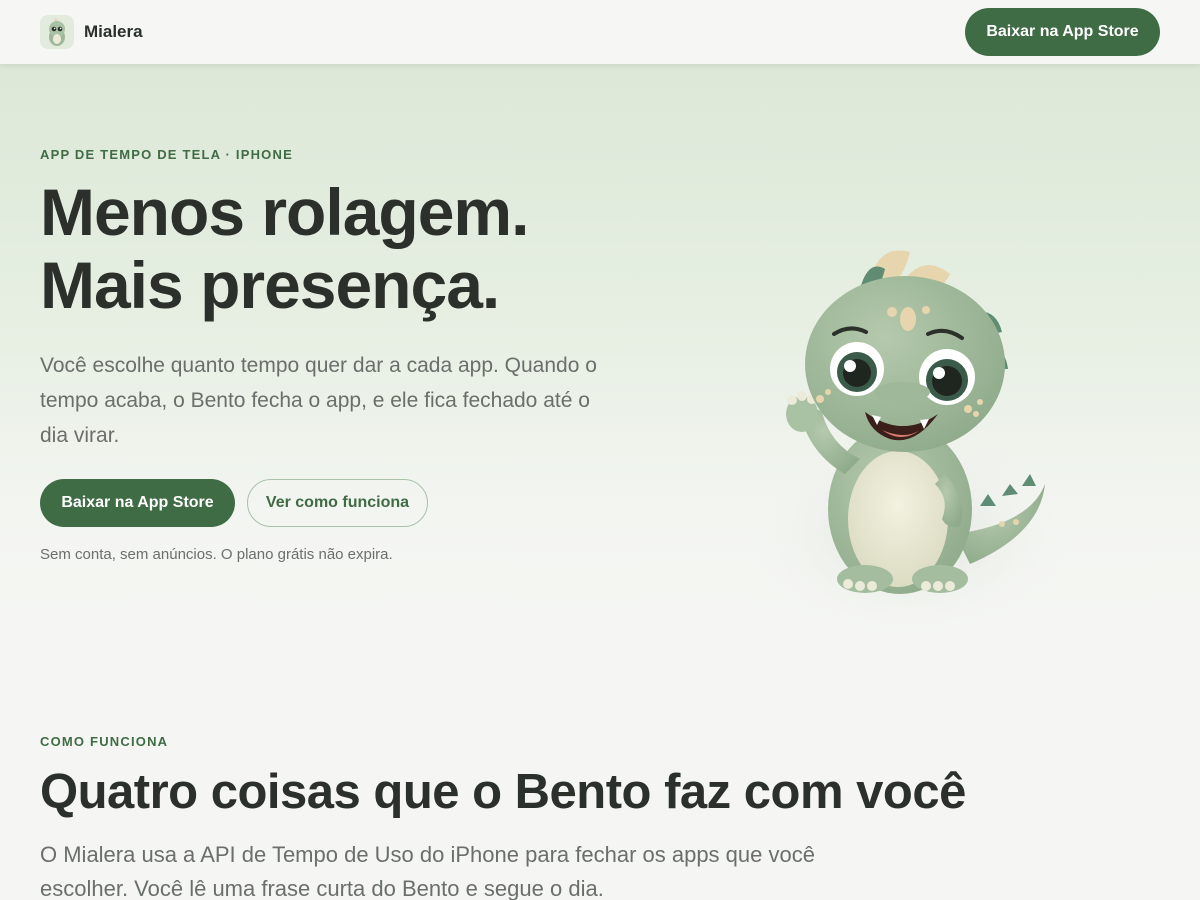  Describe the element at coordinates (57, 32) in the screenshot. I see `dino-mascot-icon` at that location.